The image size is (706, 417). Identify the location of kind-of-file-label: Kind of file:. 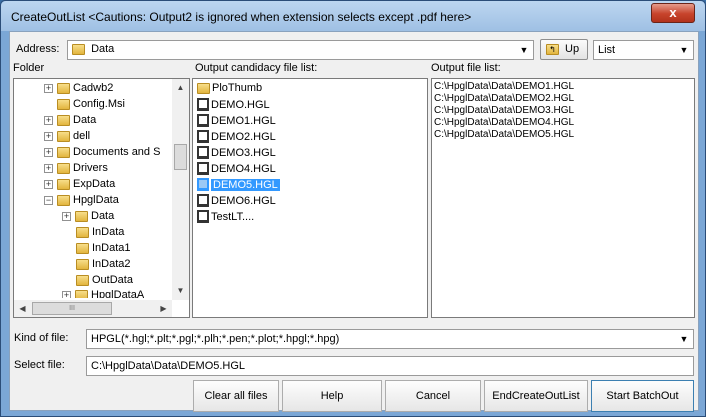
(41, 338).